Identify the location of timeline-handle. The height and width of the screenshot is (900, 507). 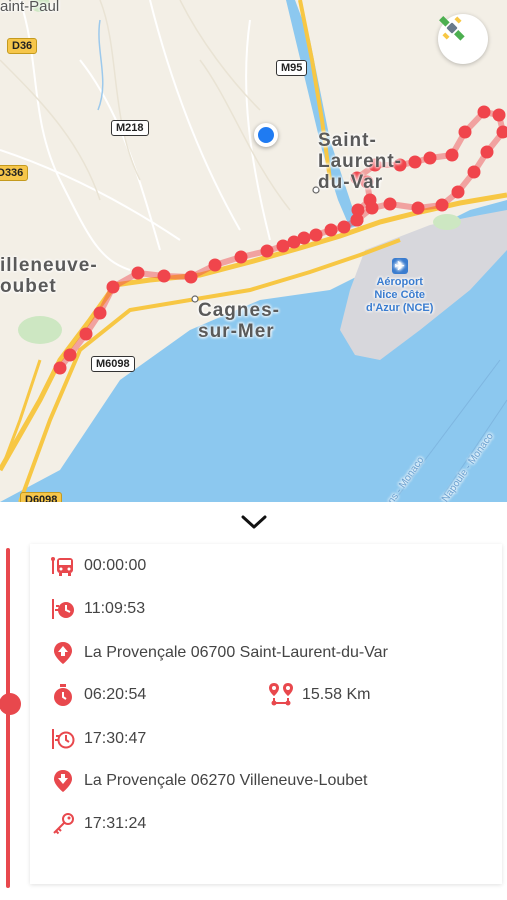
(10, 704).